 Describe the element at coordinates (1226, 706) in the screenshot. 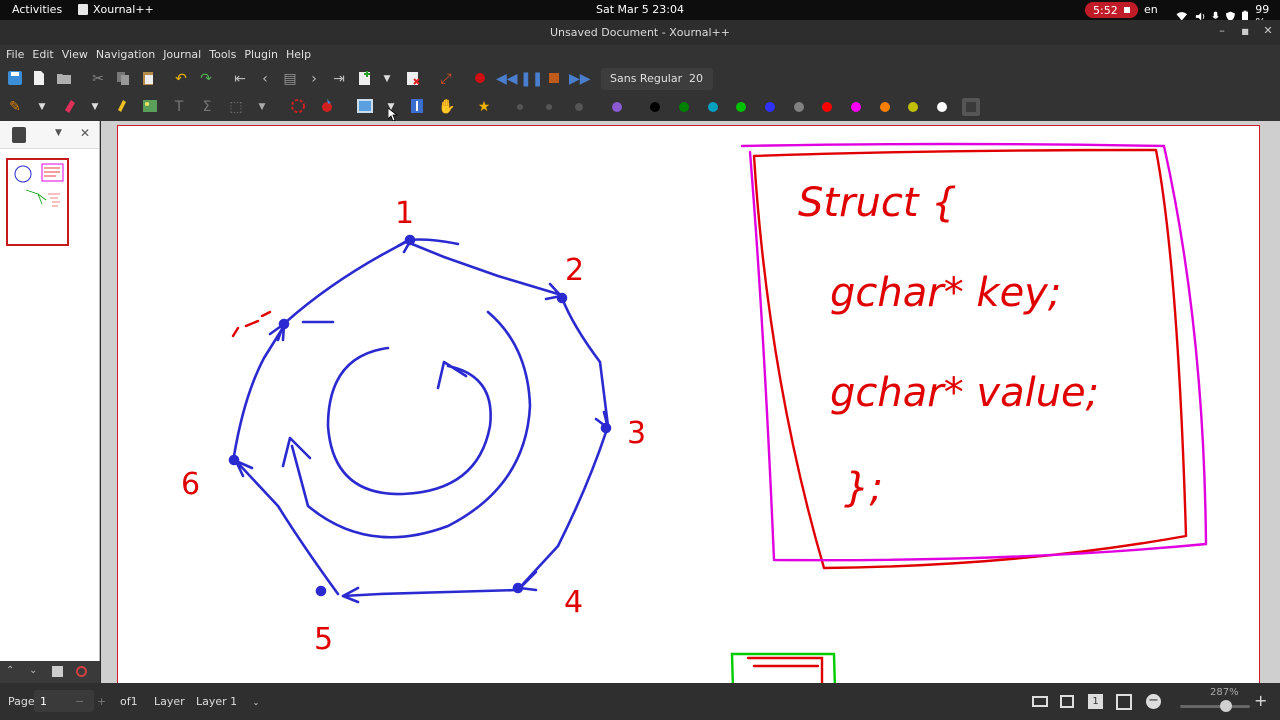

I see `zoom-slider-handle` at that location.